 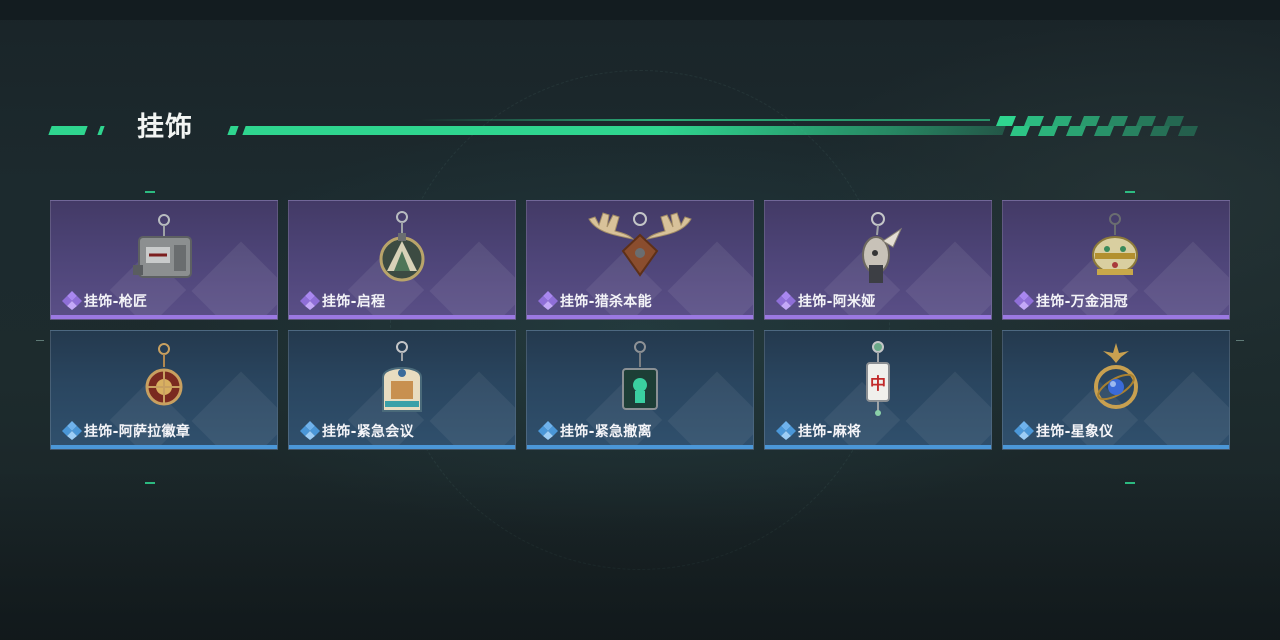 What do you see at coordinates (354, 302) in the screenshot?
I see `charm-name: 挂饰-启程` at bounding box center [354, 302].